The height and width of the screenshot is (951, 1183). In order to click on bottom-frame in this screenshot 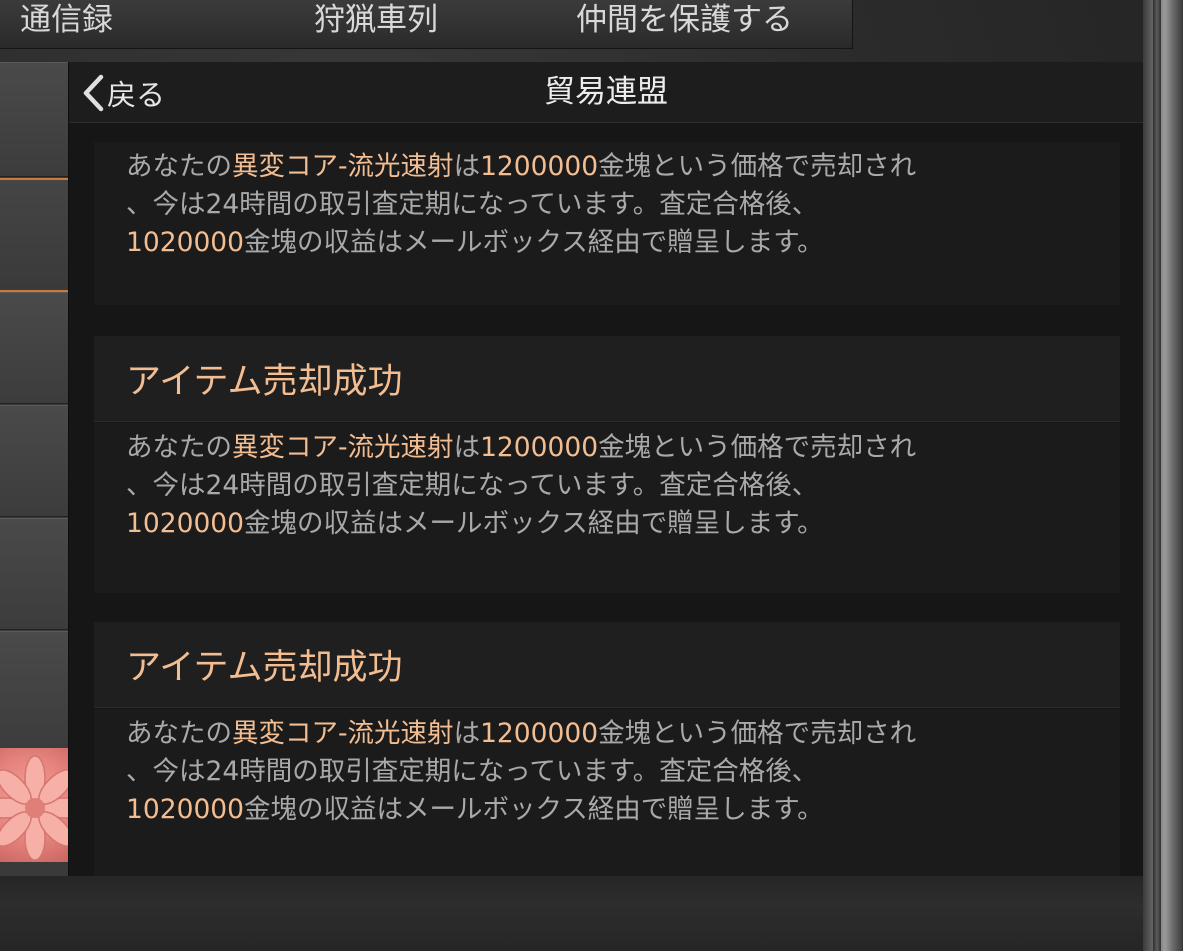, I will do `click(572, 913)`.